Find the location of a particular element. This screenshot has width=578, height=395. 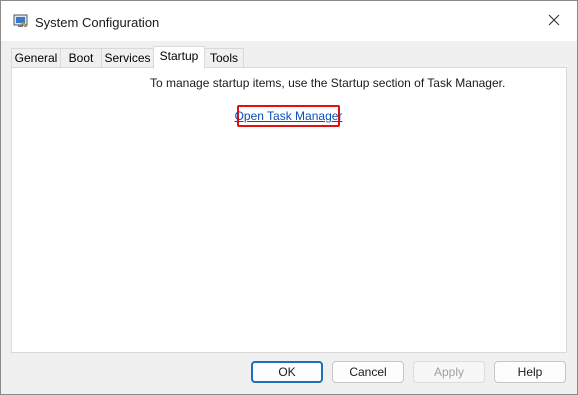

close-button is located at coordinates (554, 21).